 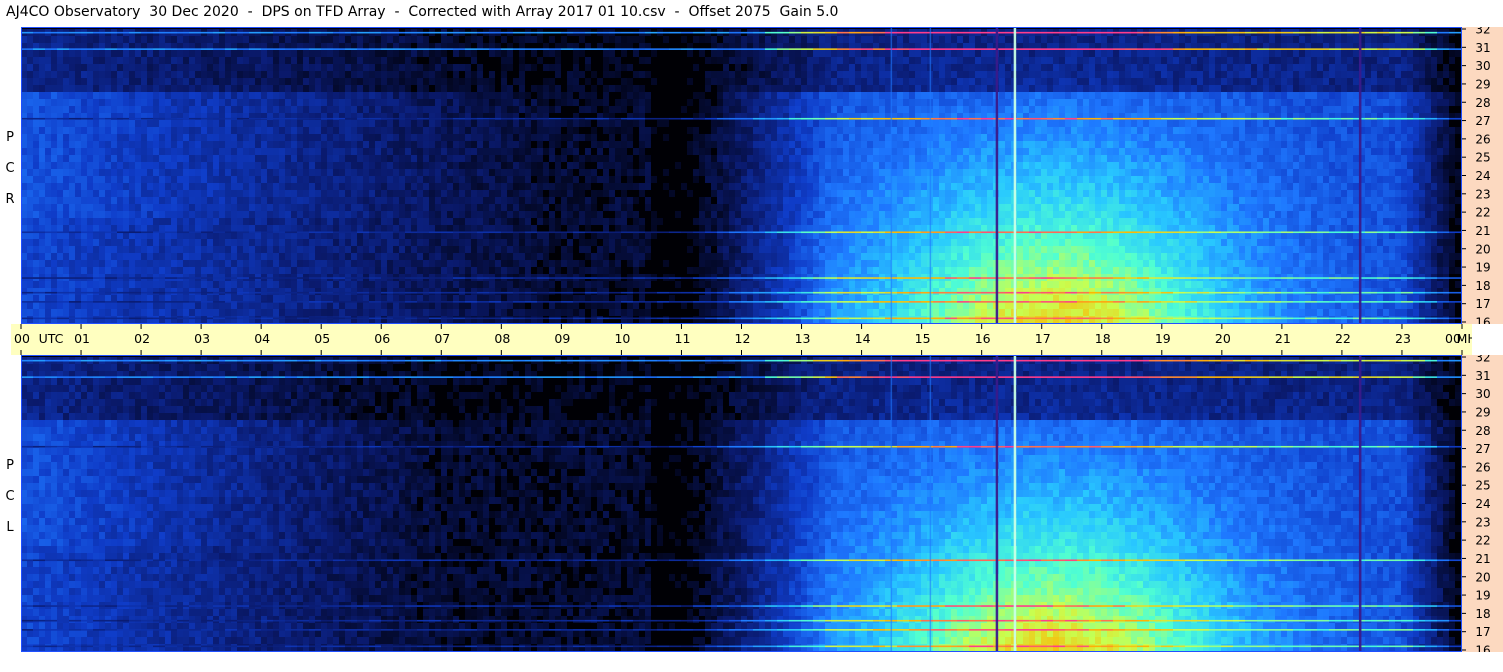 I want to click on lcp-freq-label-26: 26, so click(x=1482, y=467).